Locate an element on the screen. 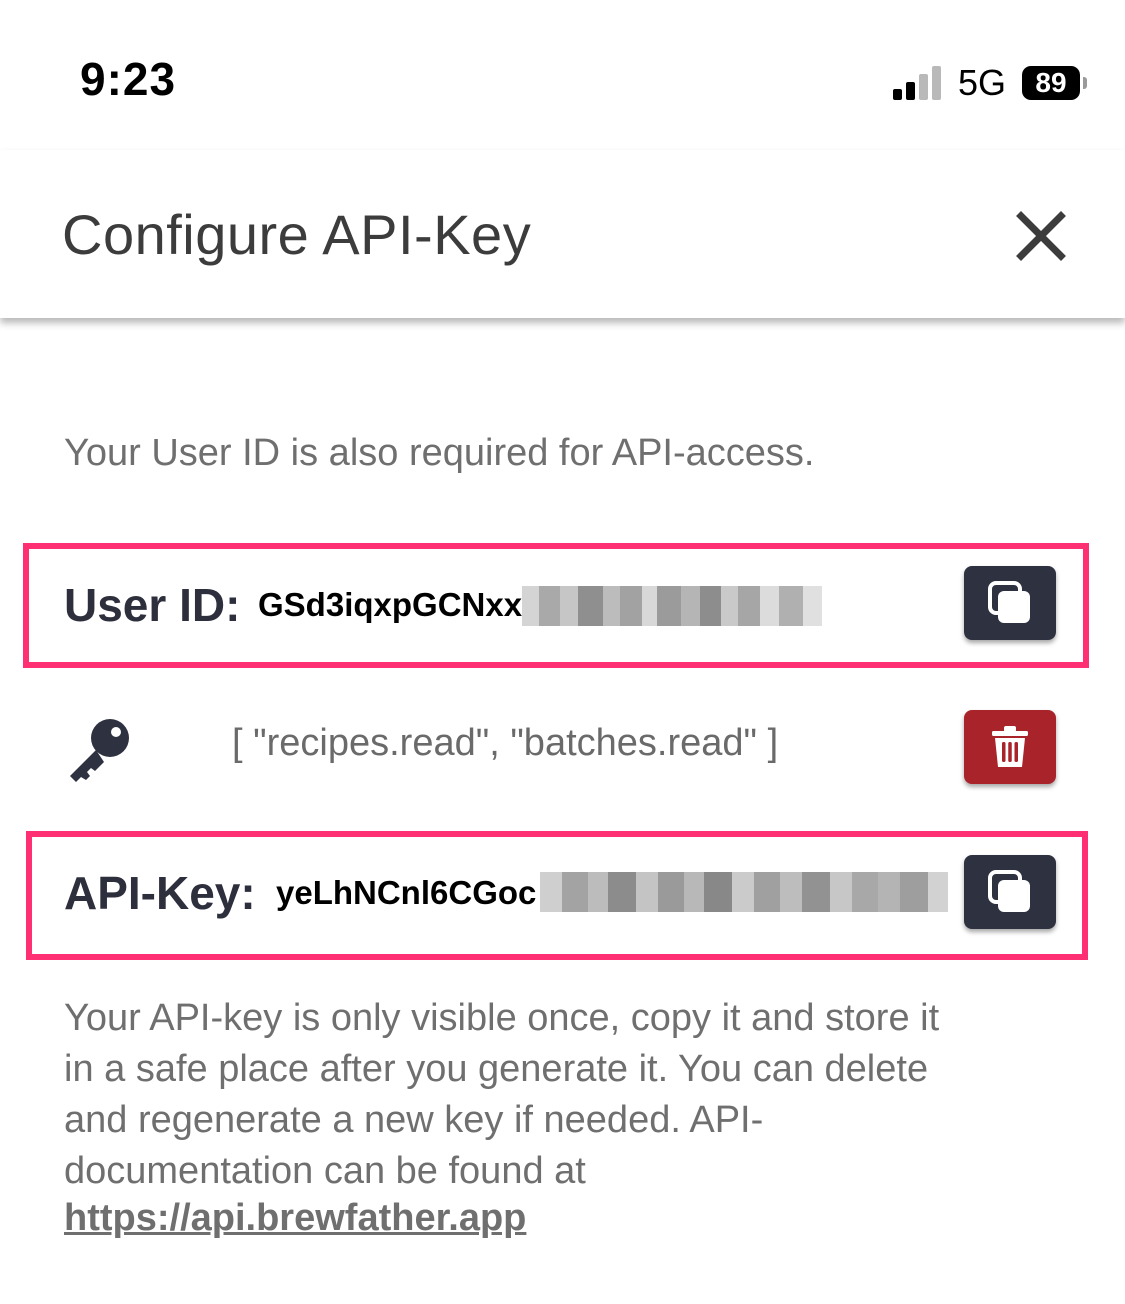 Image resolution: width=1125 pixels, height=1304 pixels. status-bar: 9:23 5G 89 is located at coordinates (562, 75).